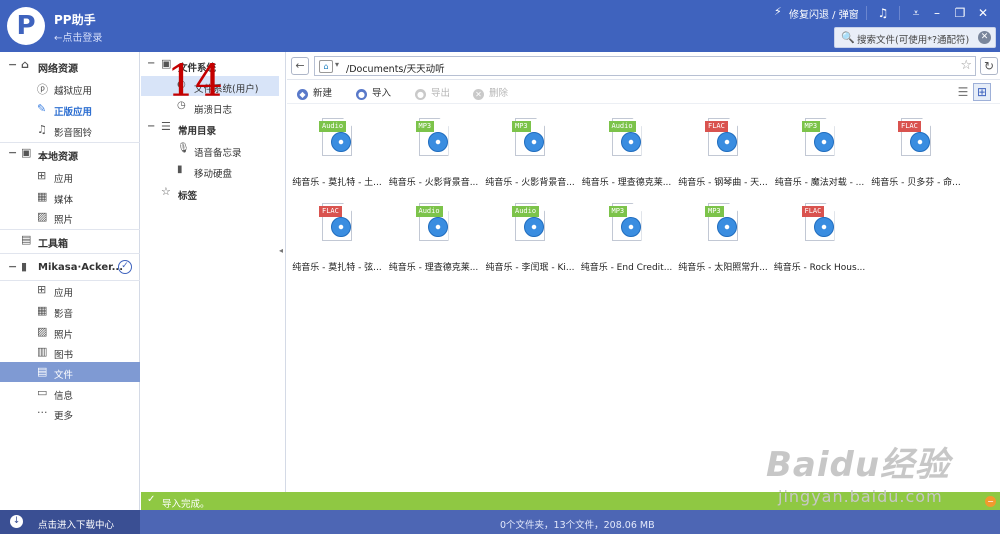 The image size is (1000, 534). I want to click on sidebar-section-local: − ▣ 本地资源, so click(70, 154).